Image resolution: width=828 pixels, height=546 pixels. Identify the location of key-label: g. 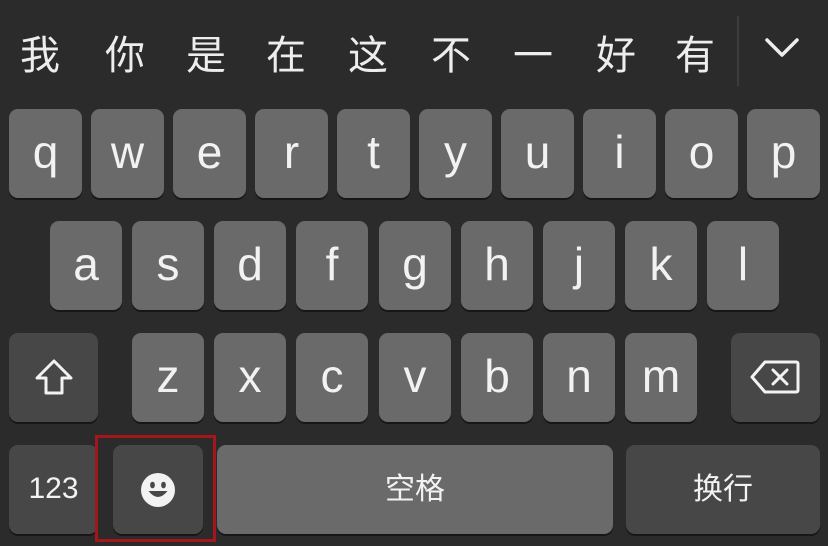
(415, 264).